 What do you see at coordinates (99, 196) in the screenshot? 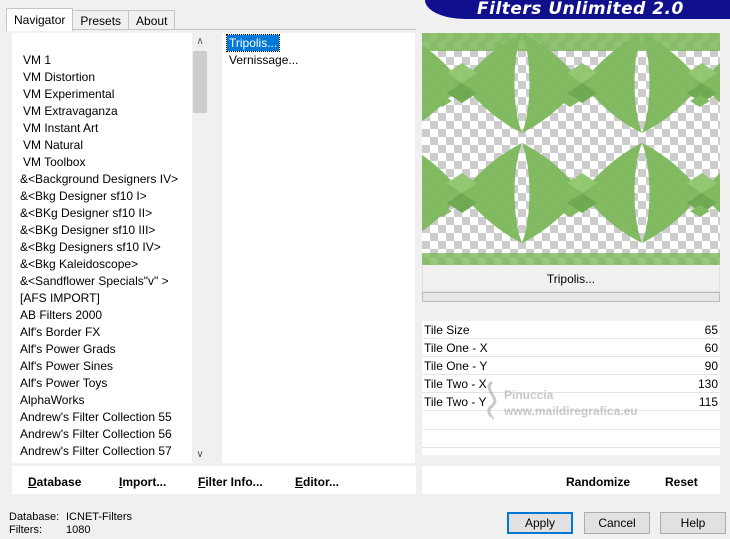
I see `category-item: &<Bkg Designer sf10 I>` at bounding box center [99, 196].